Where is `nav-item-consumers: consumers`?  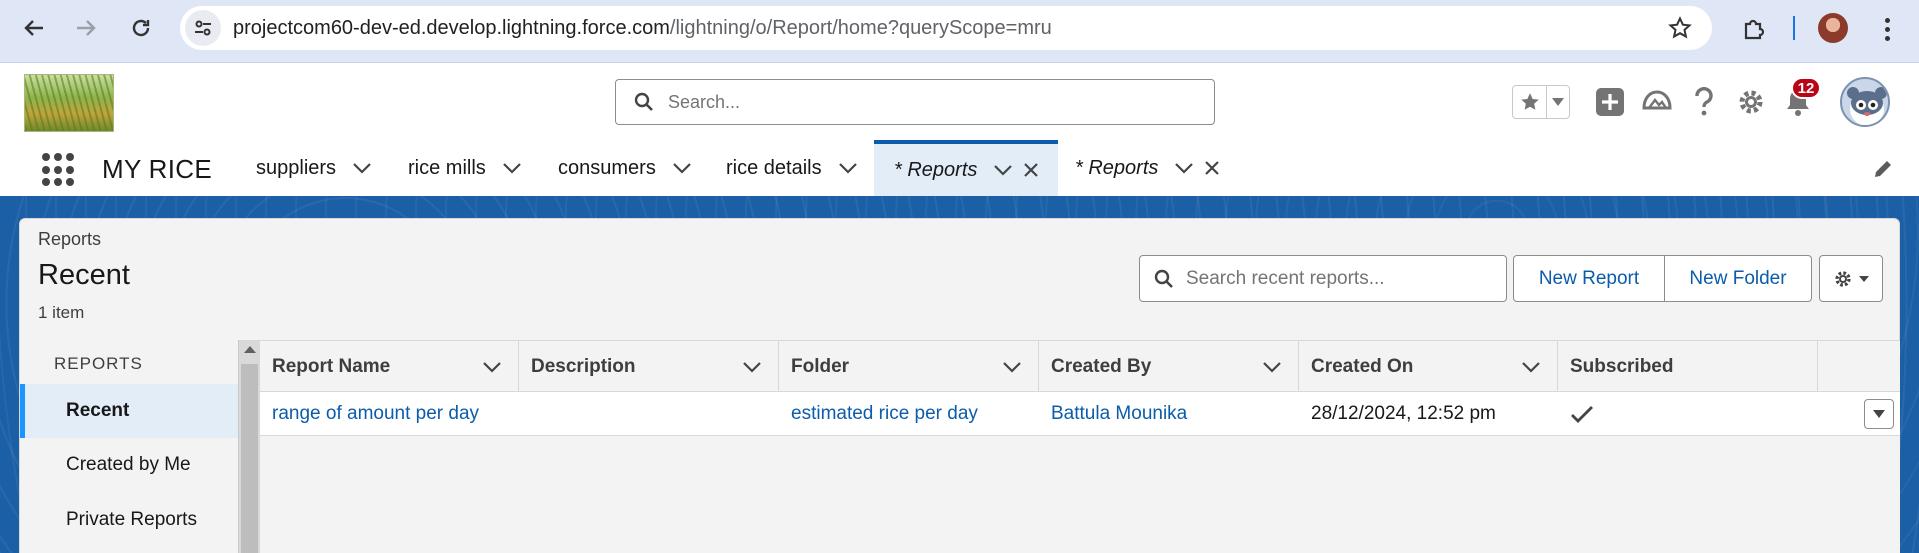
nav-item-consumers: consumers is located at coordinates (625, 168).